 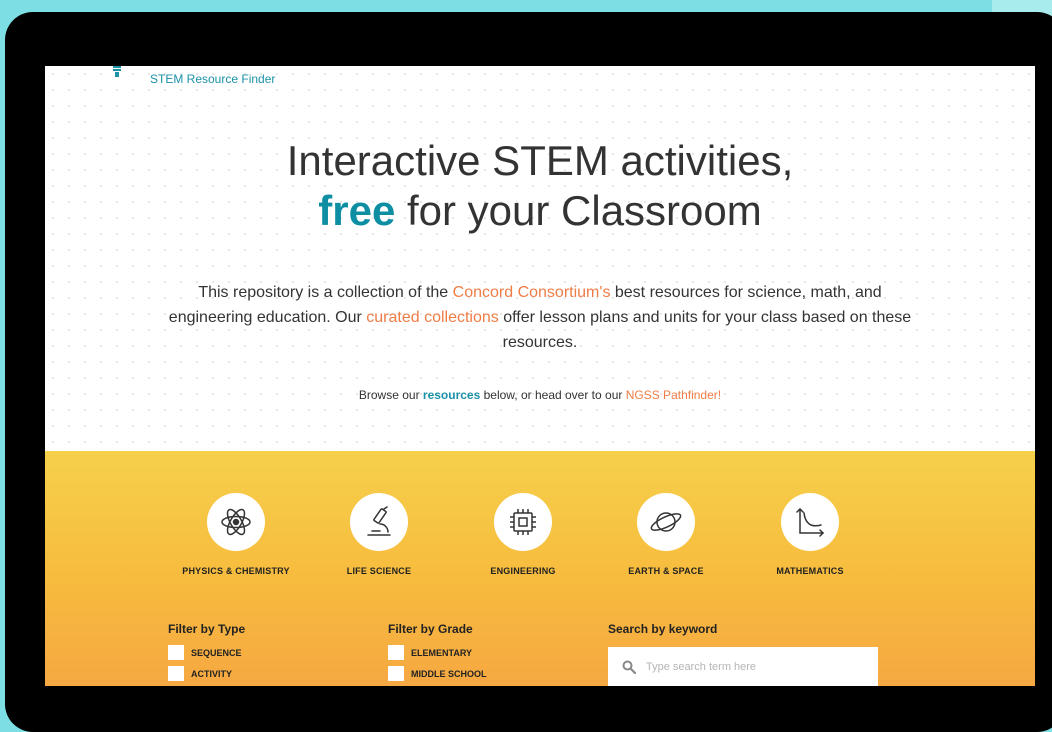 I want to click on option-label: MIDDLE SCHOOL, so click(x=449, y=673).